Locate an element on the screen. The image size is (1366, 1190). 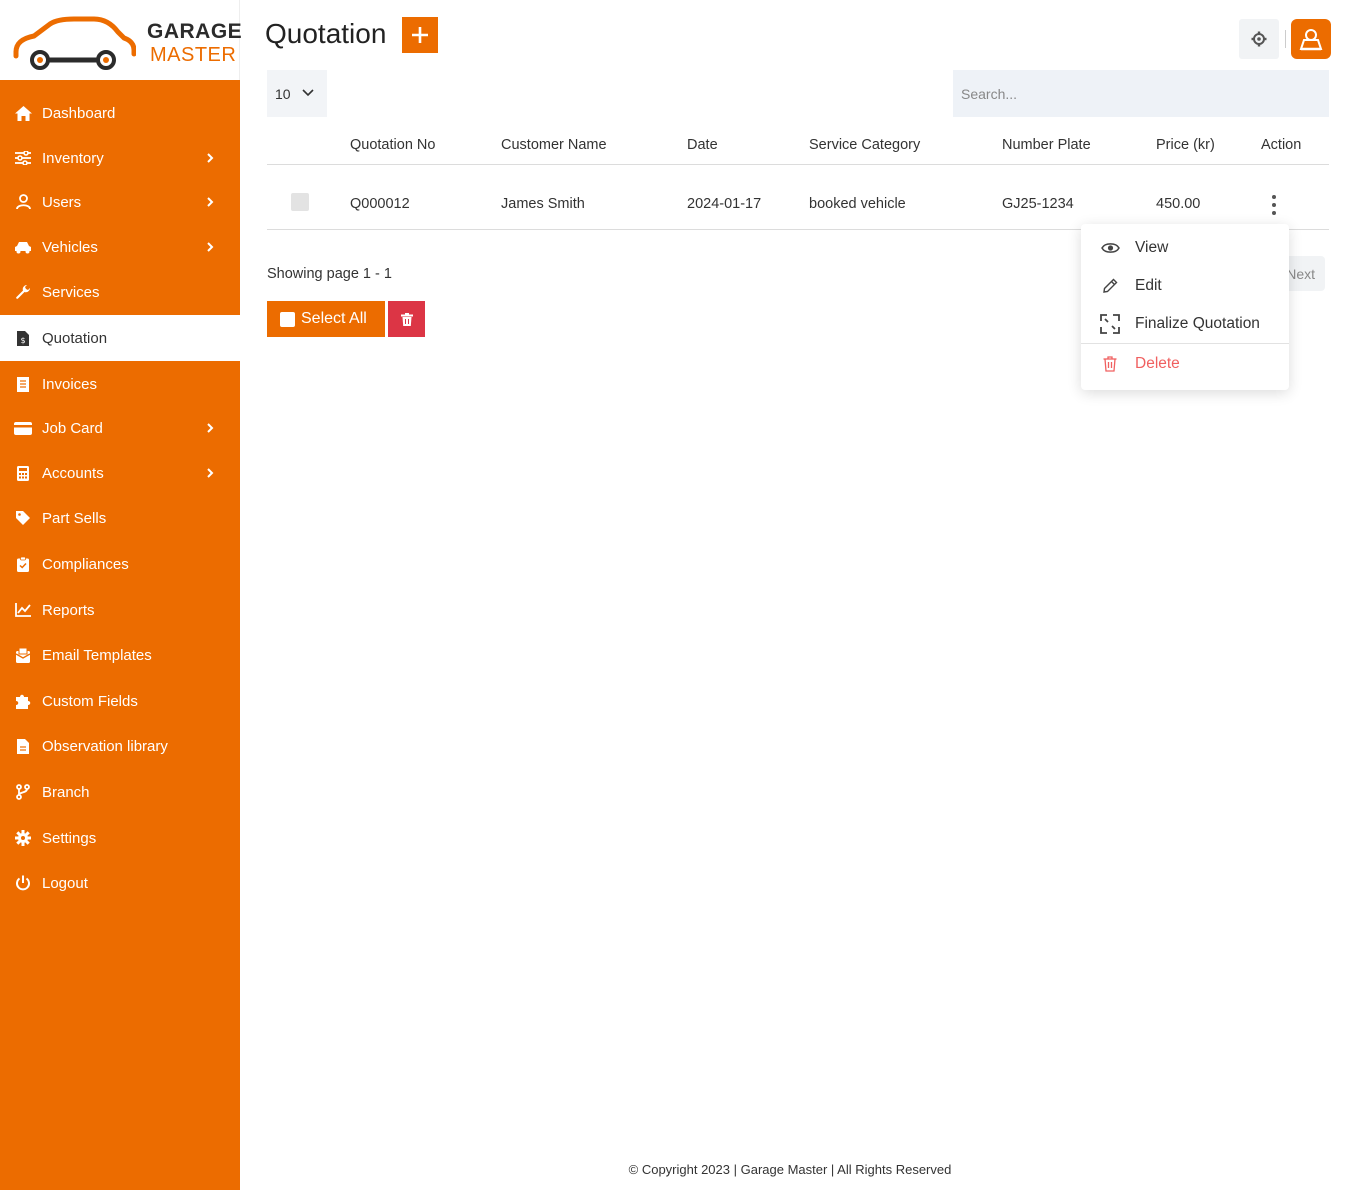
branch-icon is located at coordinates (23, 792).